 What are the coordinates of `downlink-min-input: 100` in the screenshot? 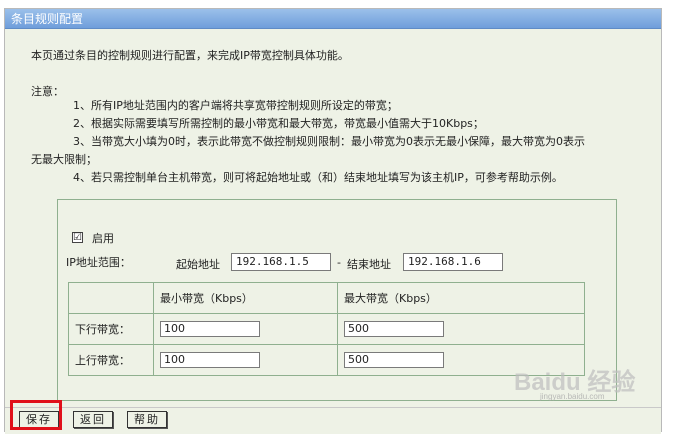 It's located at (210, 329).